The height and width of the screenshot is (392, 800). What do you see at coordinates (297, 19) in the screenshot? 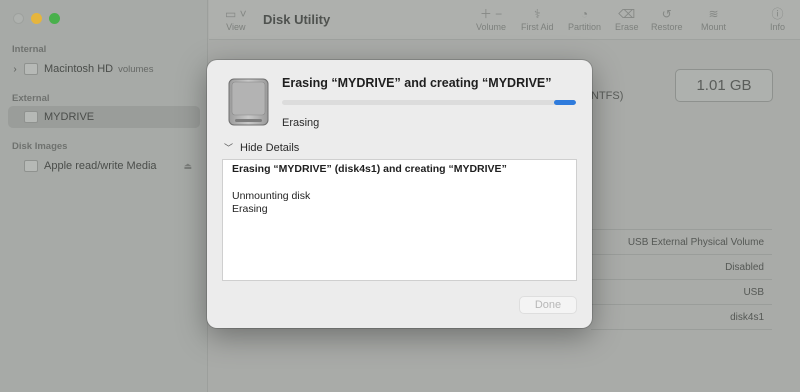
I see `app-title: Disk Utility` at bounding box center [297, 19].